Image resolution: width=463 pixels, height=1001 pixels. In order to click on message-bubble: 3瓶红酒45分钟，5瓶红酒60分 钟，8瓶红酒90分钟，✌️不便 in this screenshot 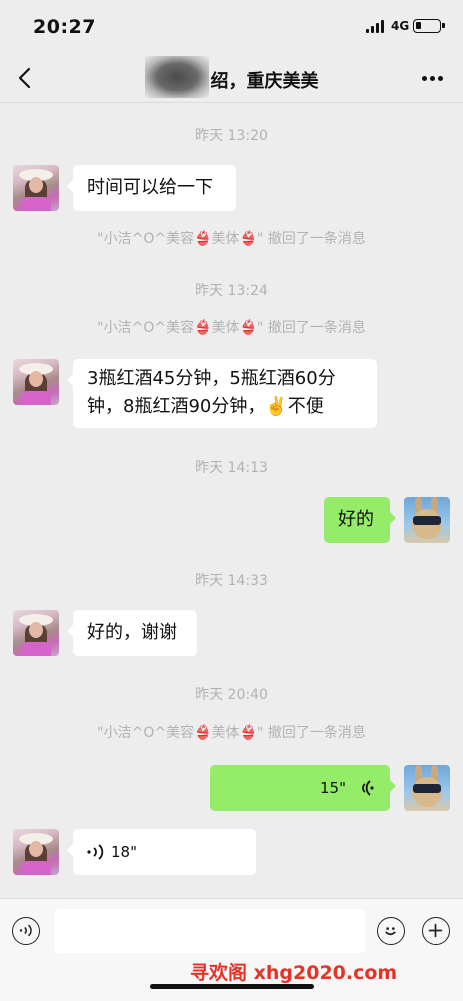, I will do `click(222, 393)`.